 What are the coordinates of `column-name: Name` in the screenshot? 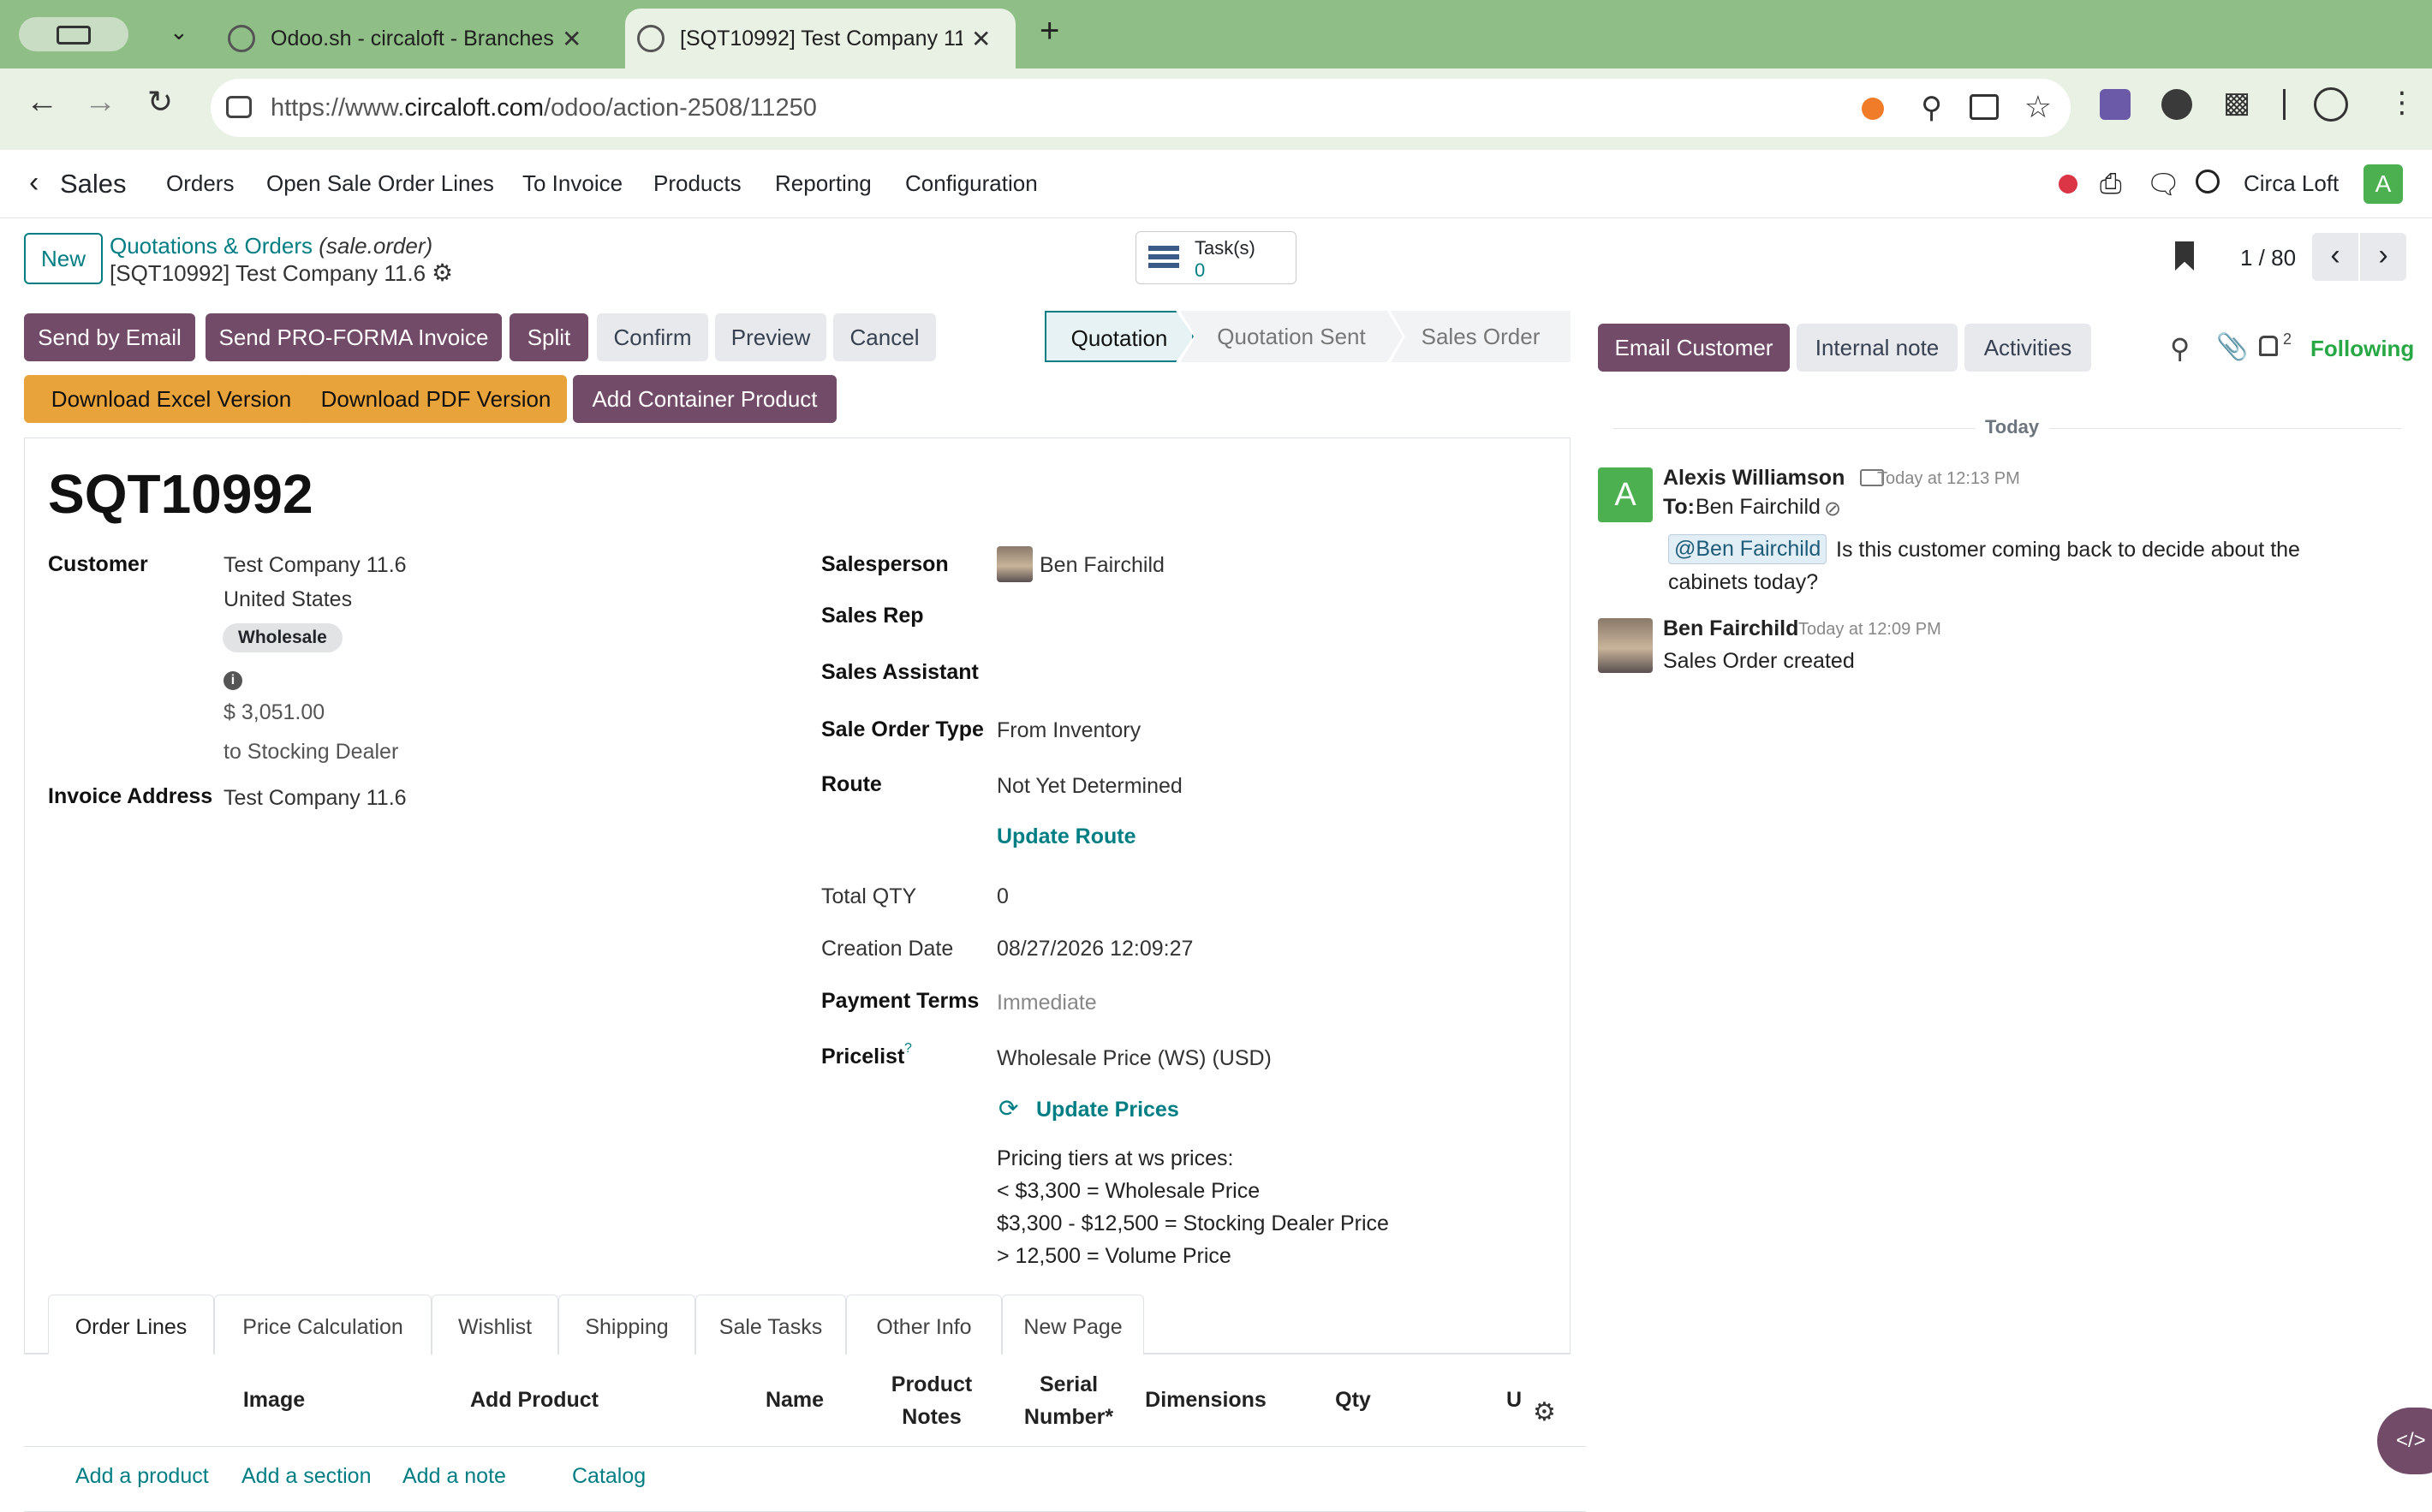 It's located at (795, 1400).